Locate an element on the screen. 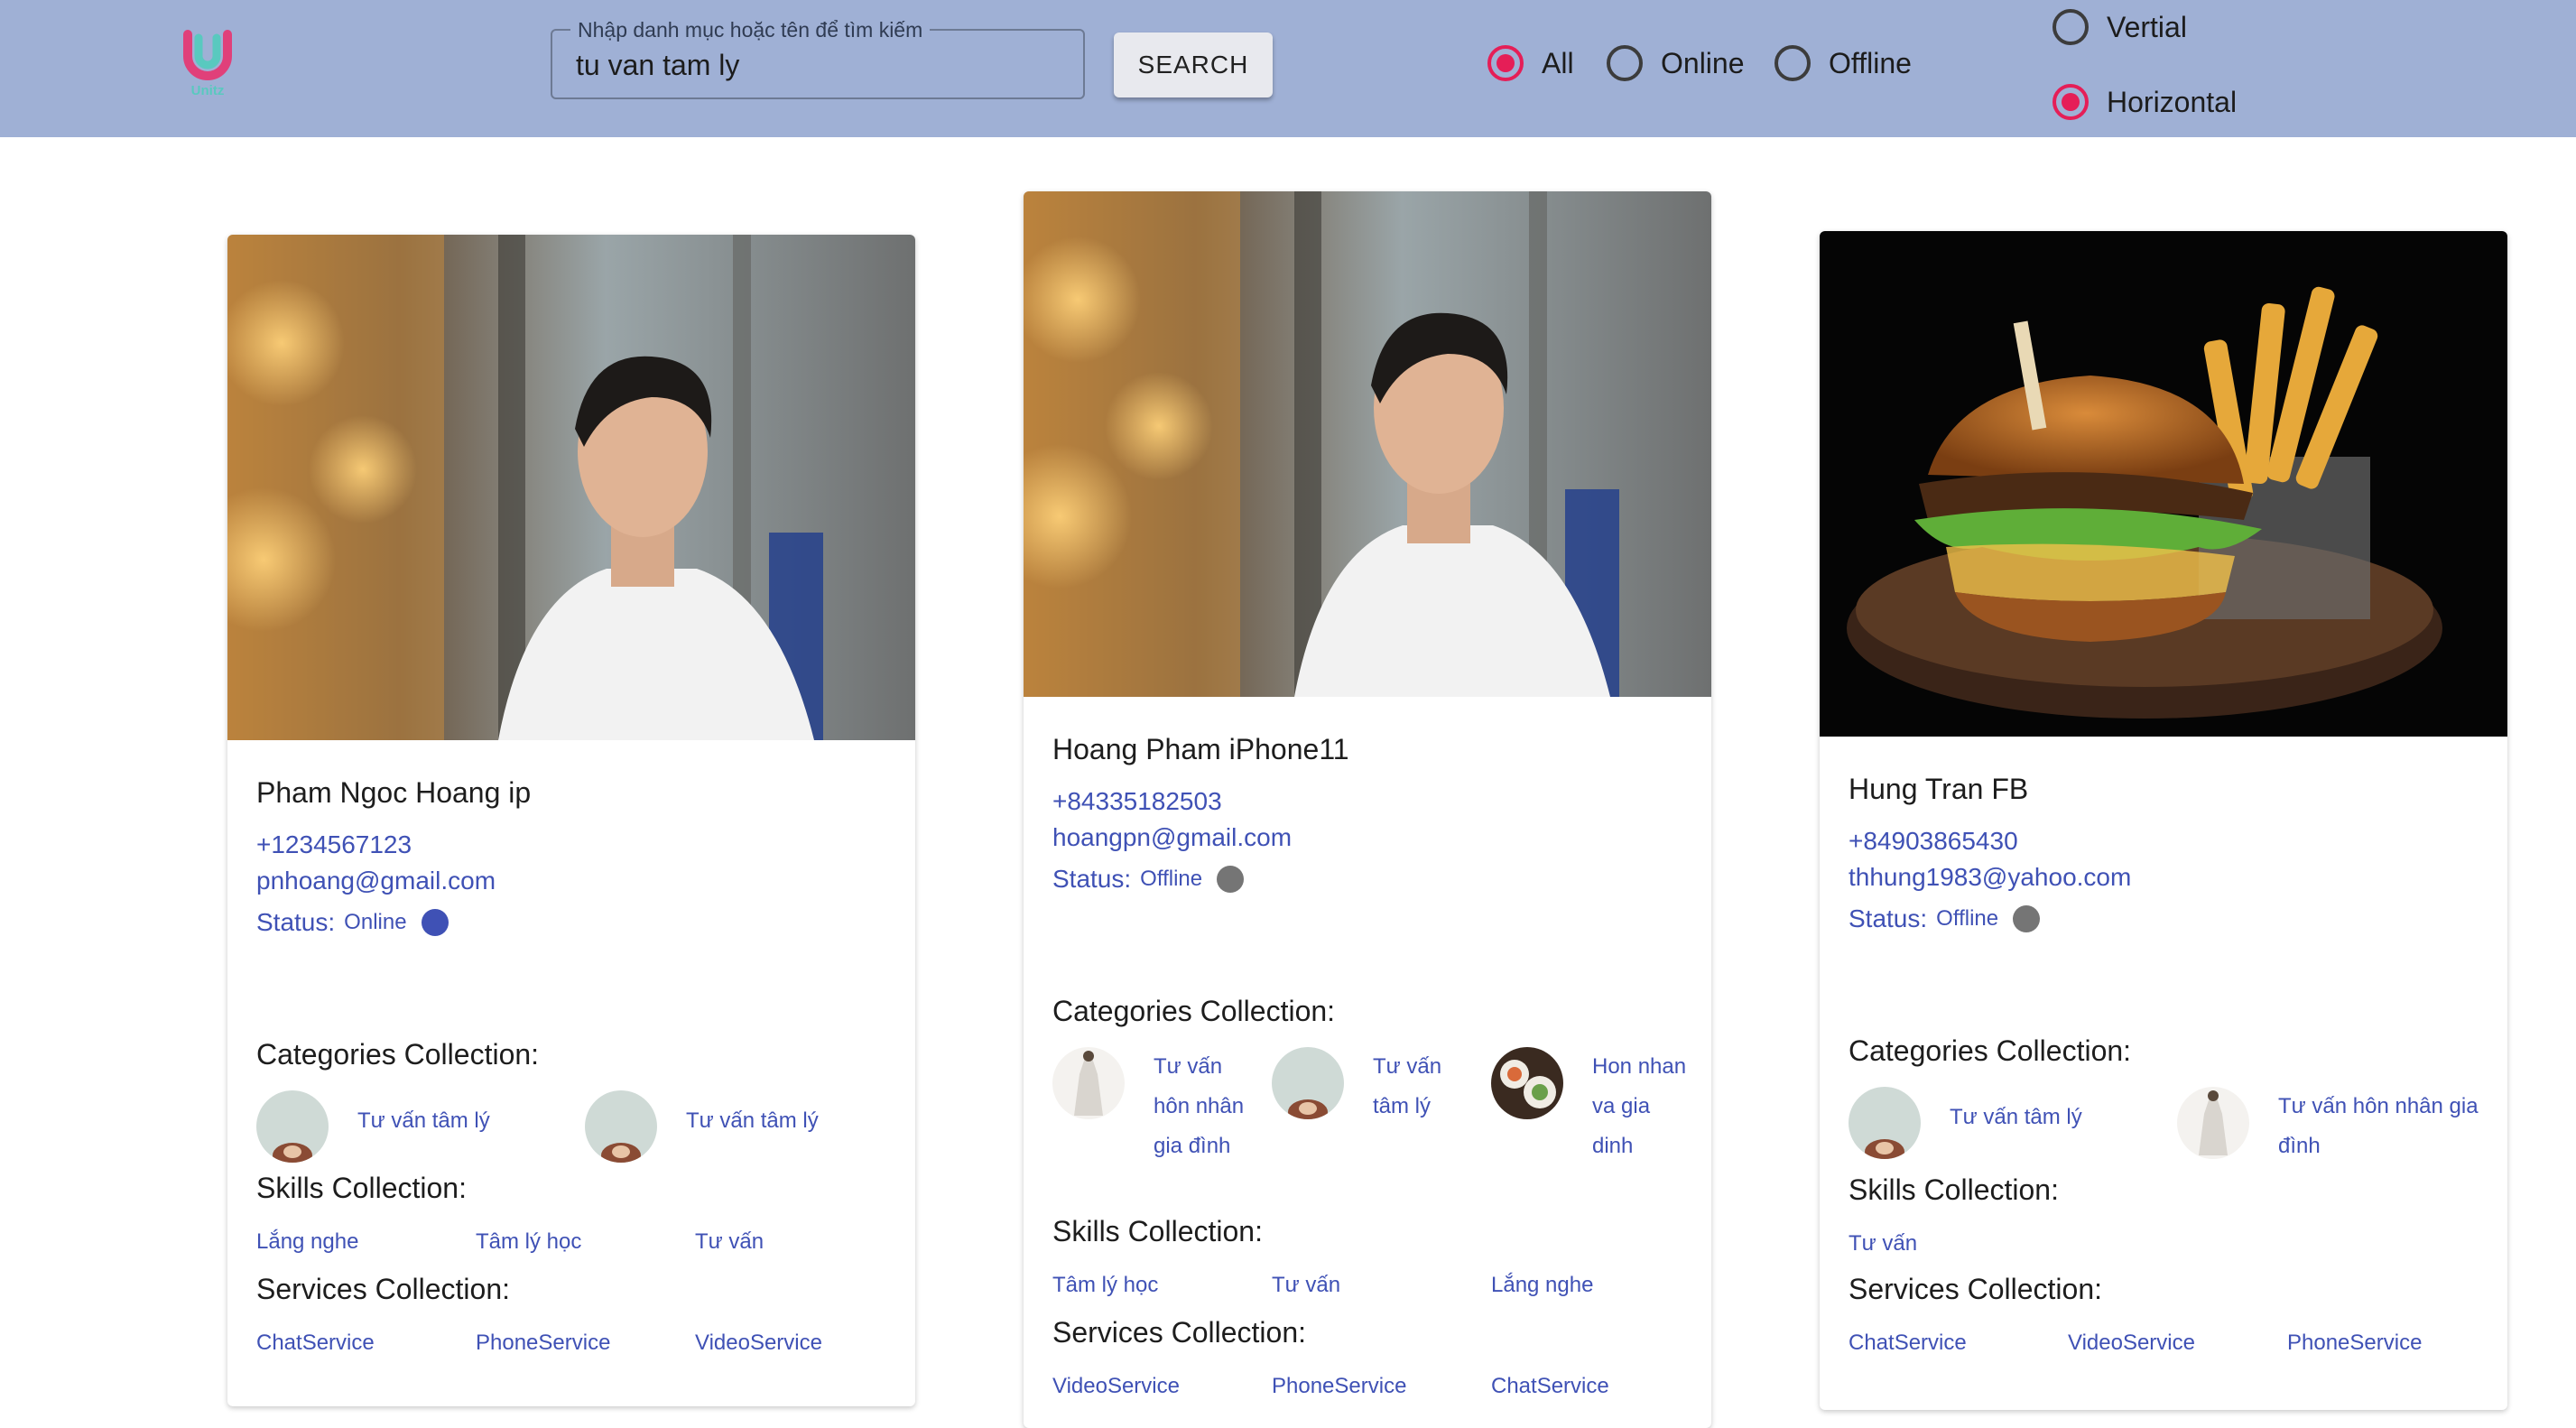 The height and width of the screenshot is (1428, 2576). expert-email: pnhoang@gmail.com is located at coordinates (376, 881).